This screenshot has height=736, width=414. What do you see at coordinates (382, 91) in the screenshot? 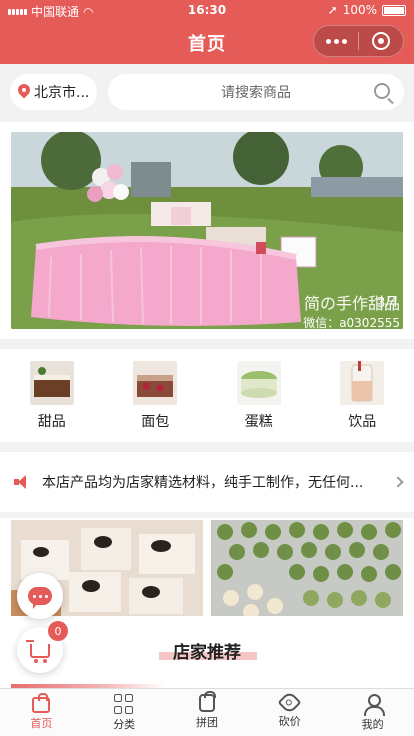
I see `search-icon` at bounding box center [382, 91].